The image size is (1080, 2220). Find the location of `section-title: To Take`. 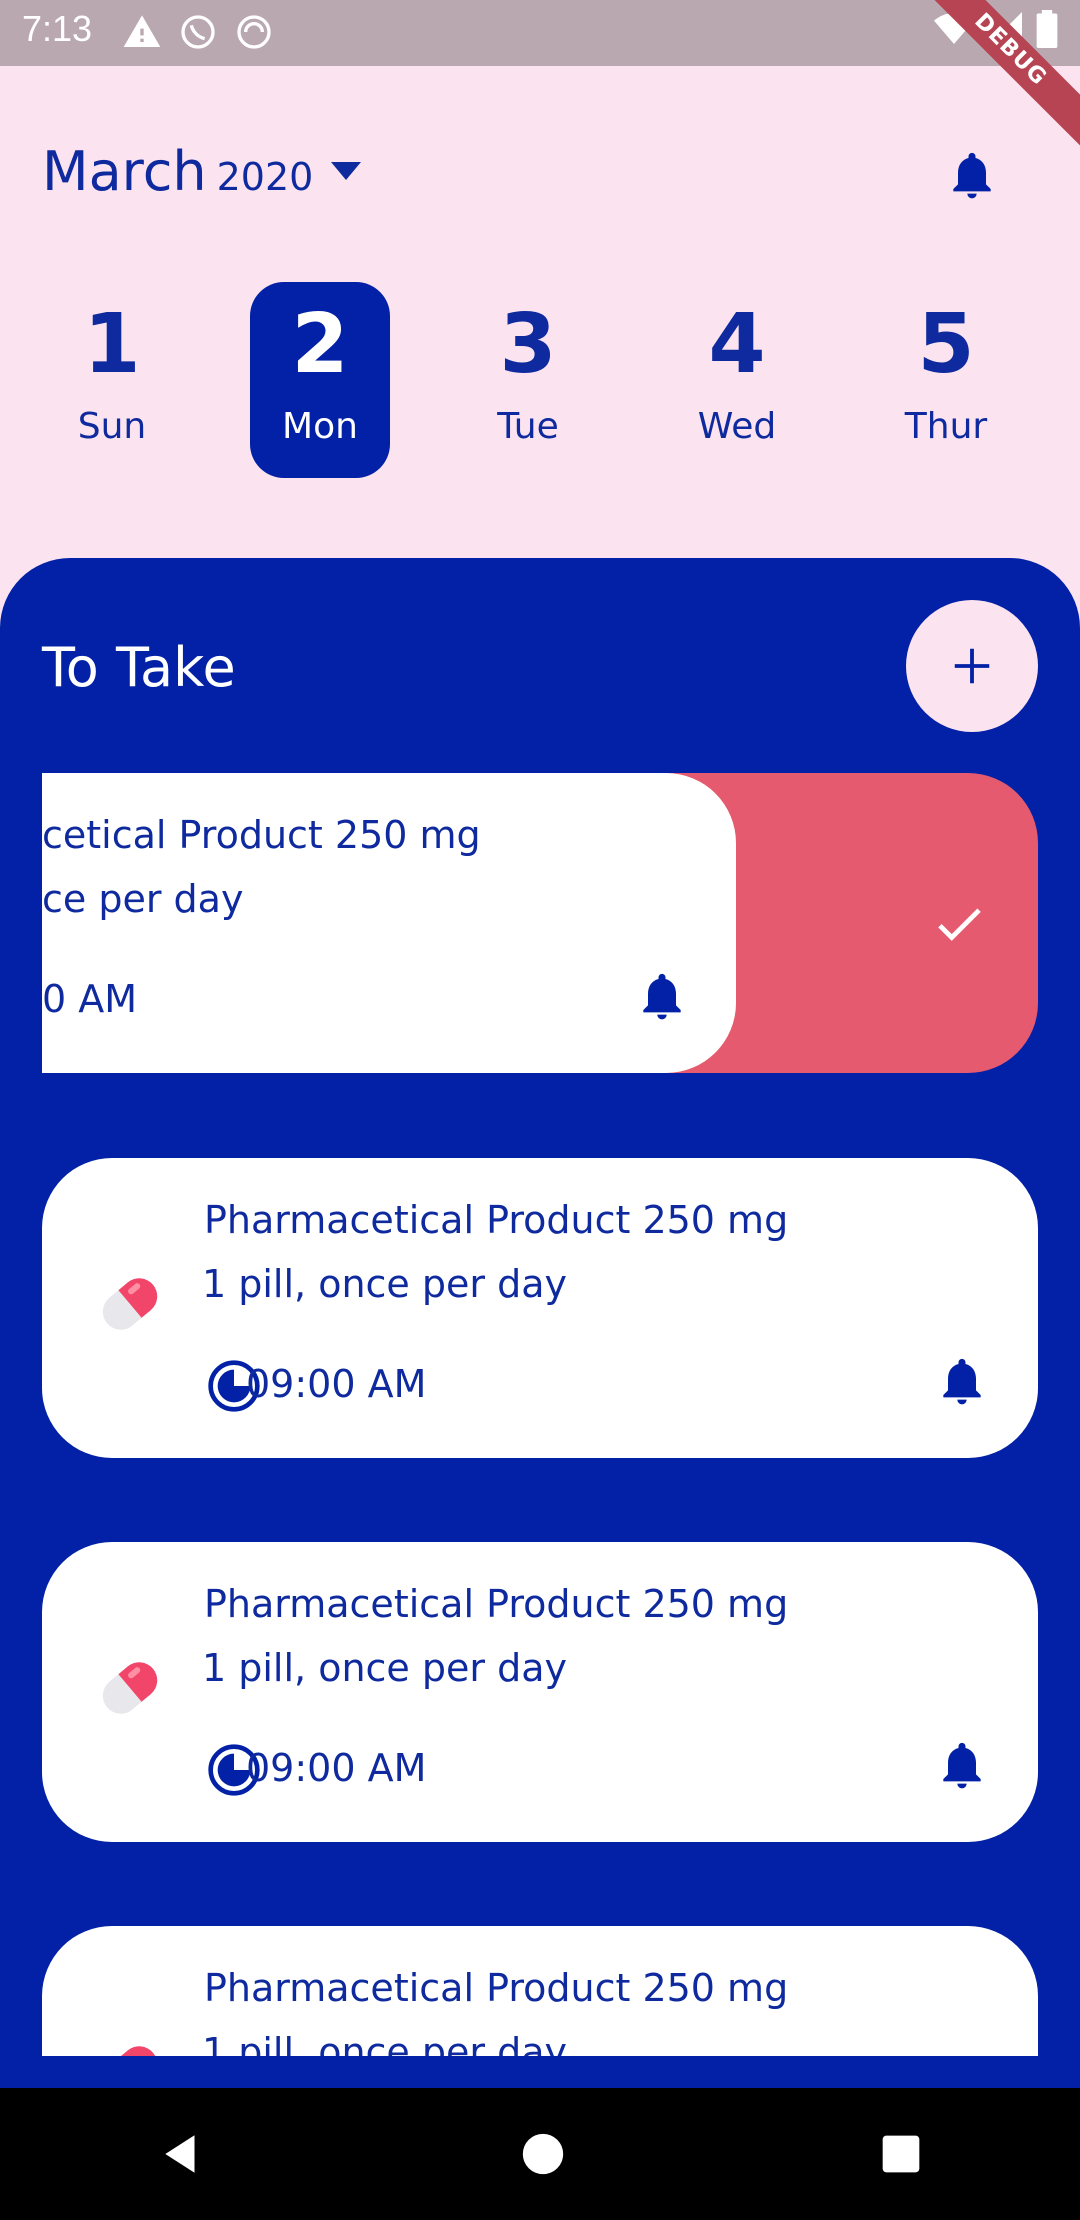

section-title: To Take is located at coordinates (139, 667).